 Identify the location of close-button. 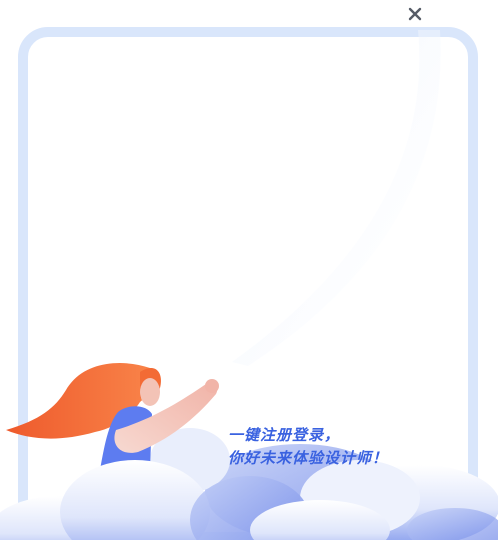
(415, 15).